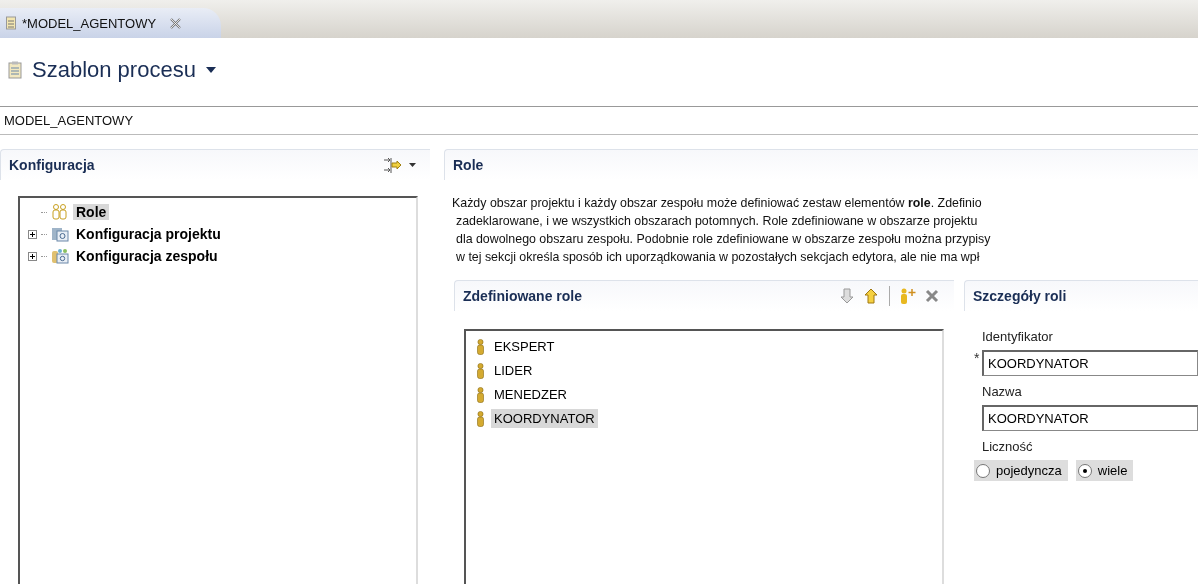 The width and height of the screenshot is (1198, 584). I want to click on section-title: Szczegóły roli, so click(1020, 296).